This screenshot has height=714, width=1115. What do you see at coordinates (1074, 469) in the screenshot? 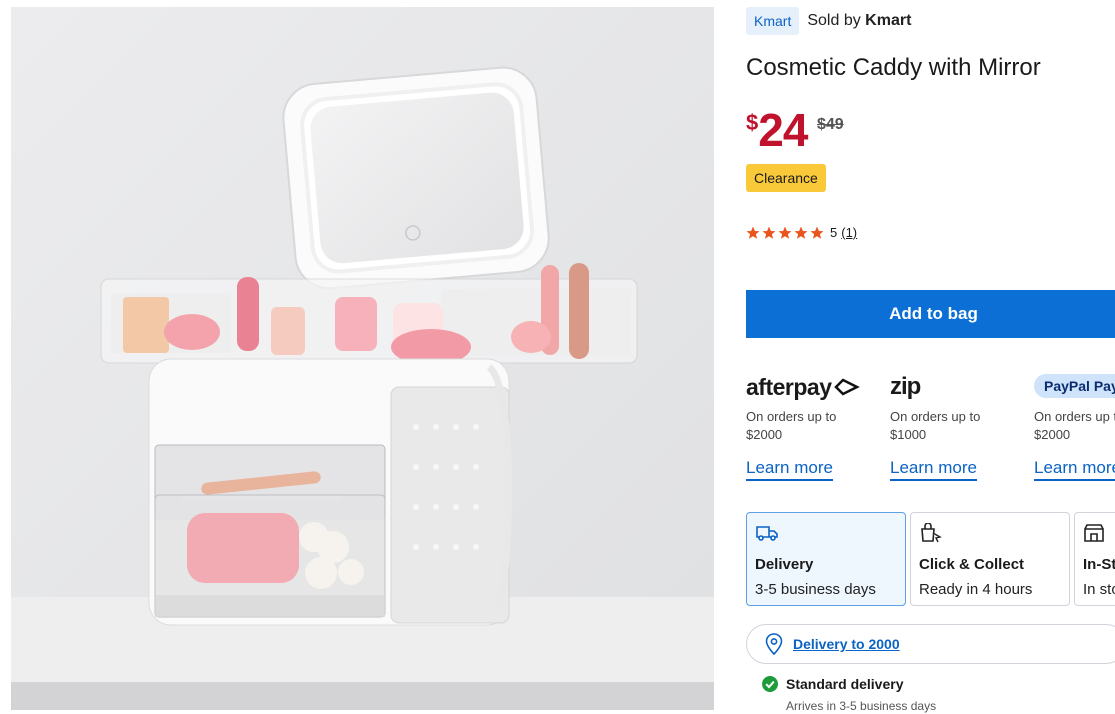
I see `paypal-learn-more-link: Learn more` at bounding box center [1074, 469].